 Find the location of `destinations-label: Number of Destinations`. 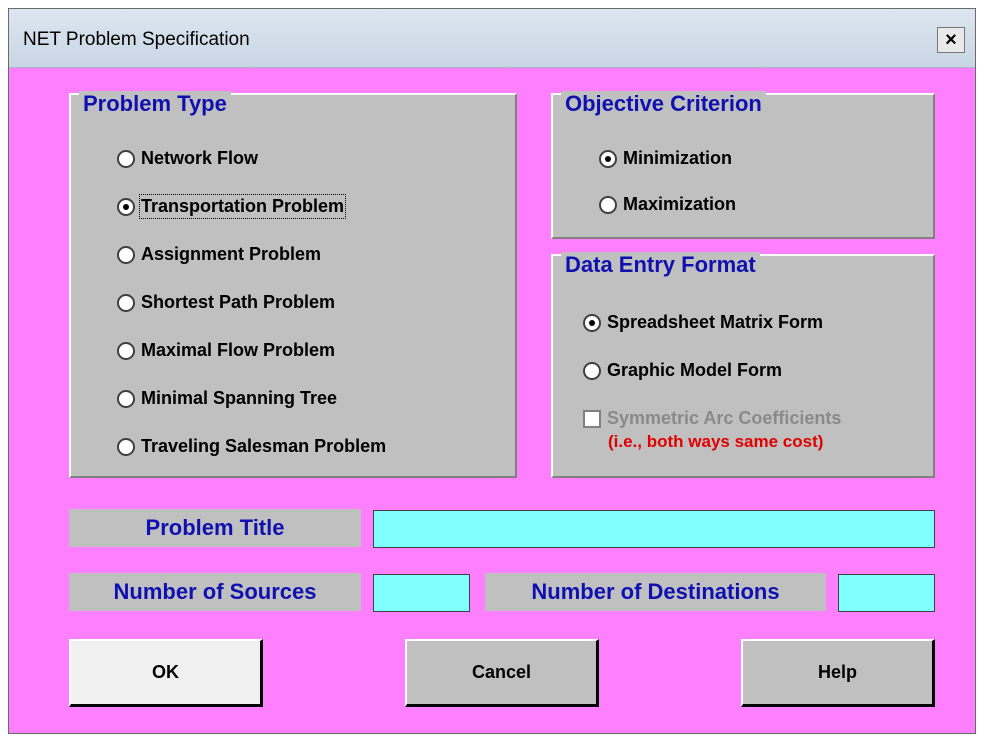

destinations-label: Number of Destinations is located at coordinates (655, 592).